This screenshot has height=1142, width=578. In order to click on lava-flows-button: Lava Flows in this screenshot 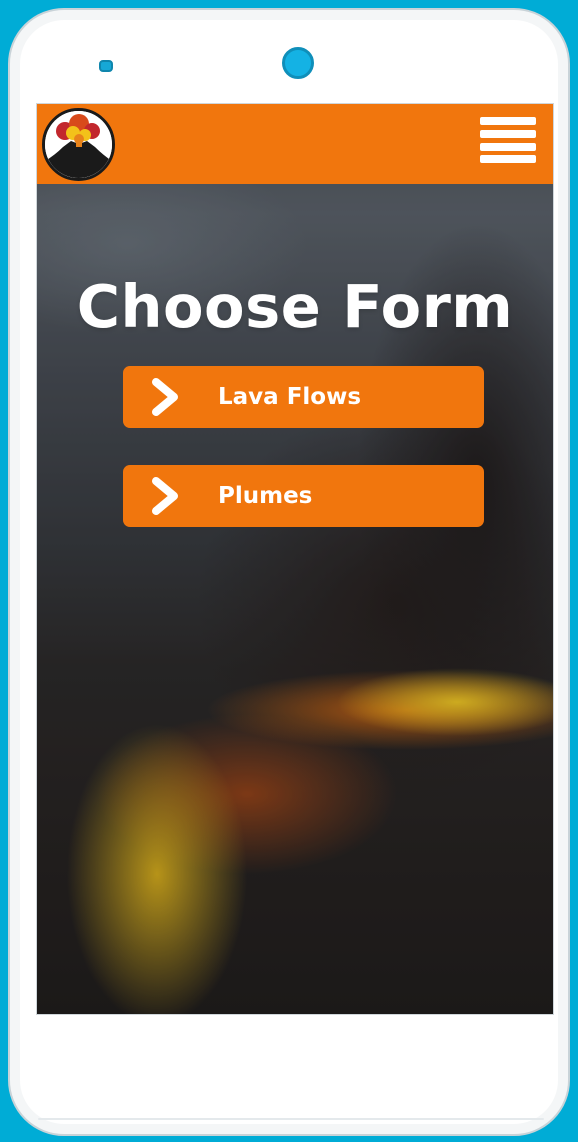, I will do `click(303, 397)`.